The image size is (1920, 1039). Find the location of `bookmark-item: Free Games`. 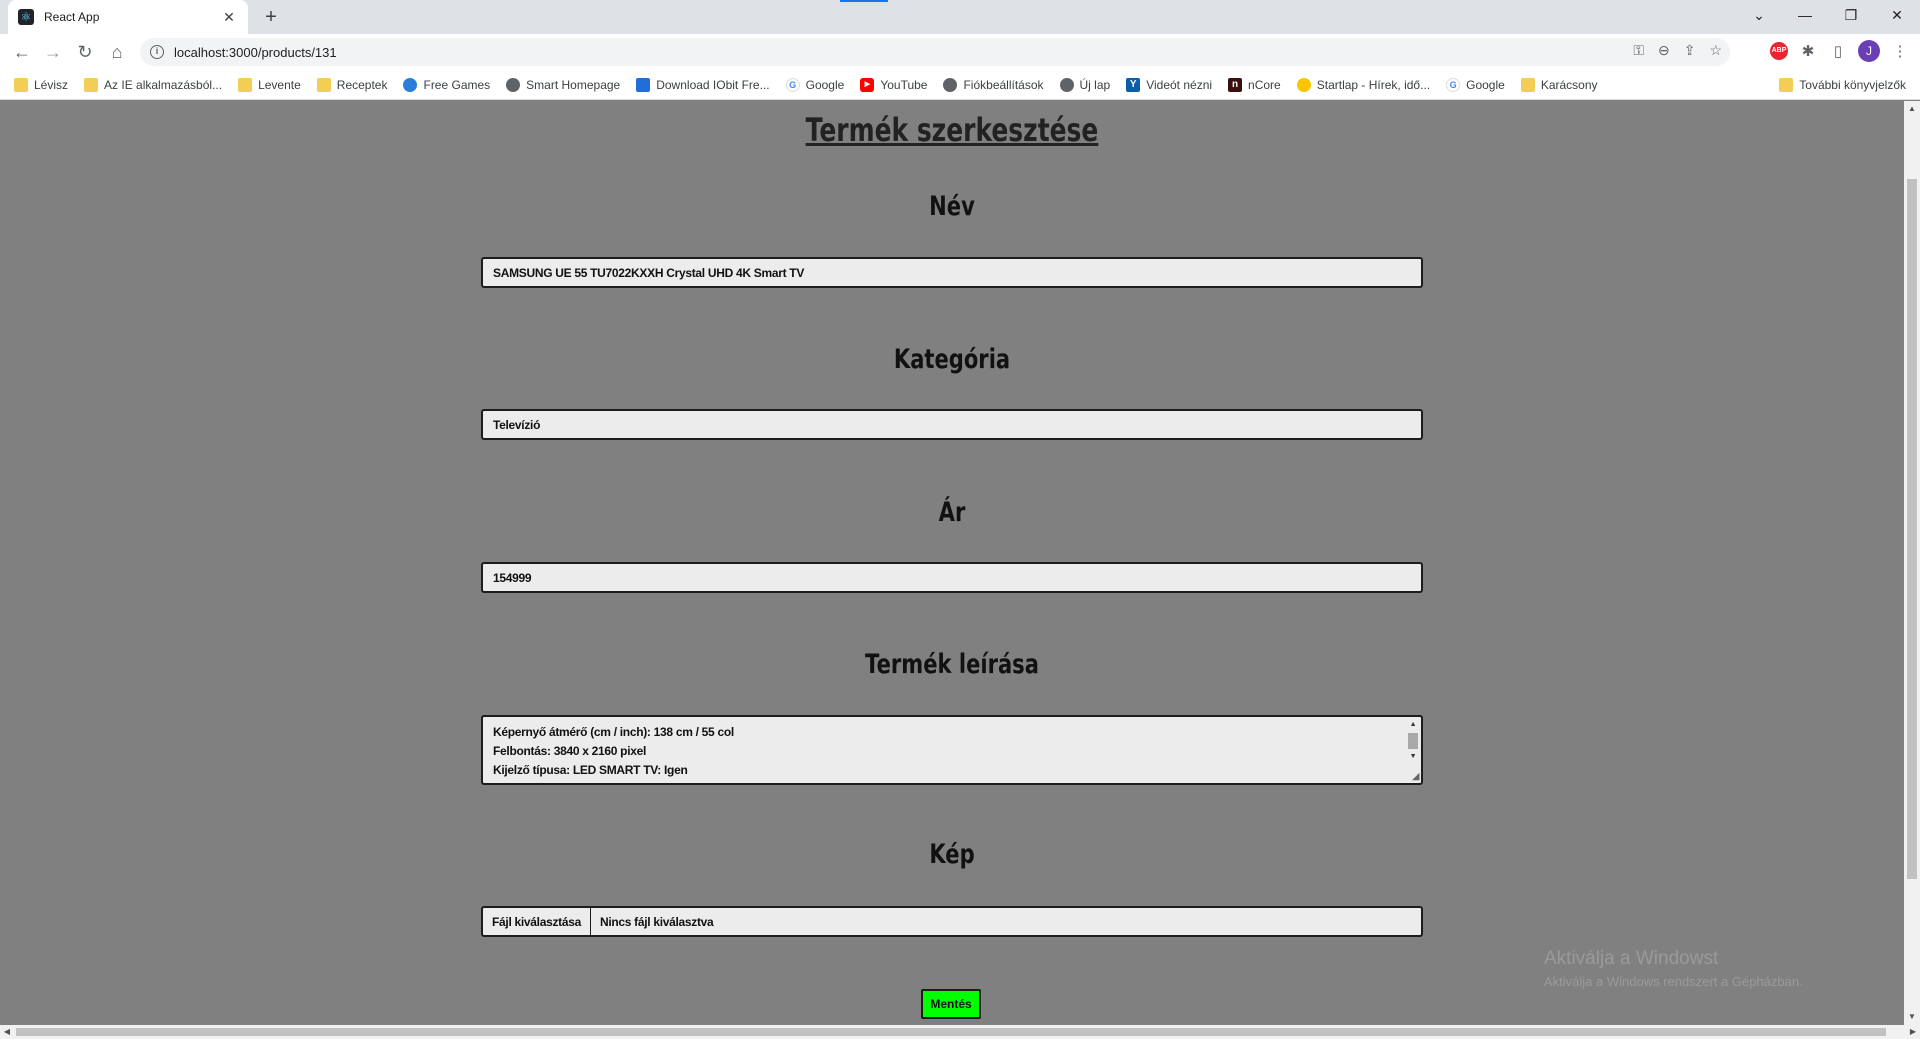

bookmark-item: Free Games is located at coordinates (446, 84).